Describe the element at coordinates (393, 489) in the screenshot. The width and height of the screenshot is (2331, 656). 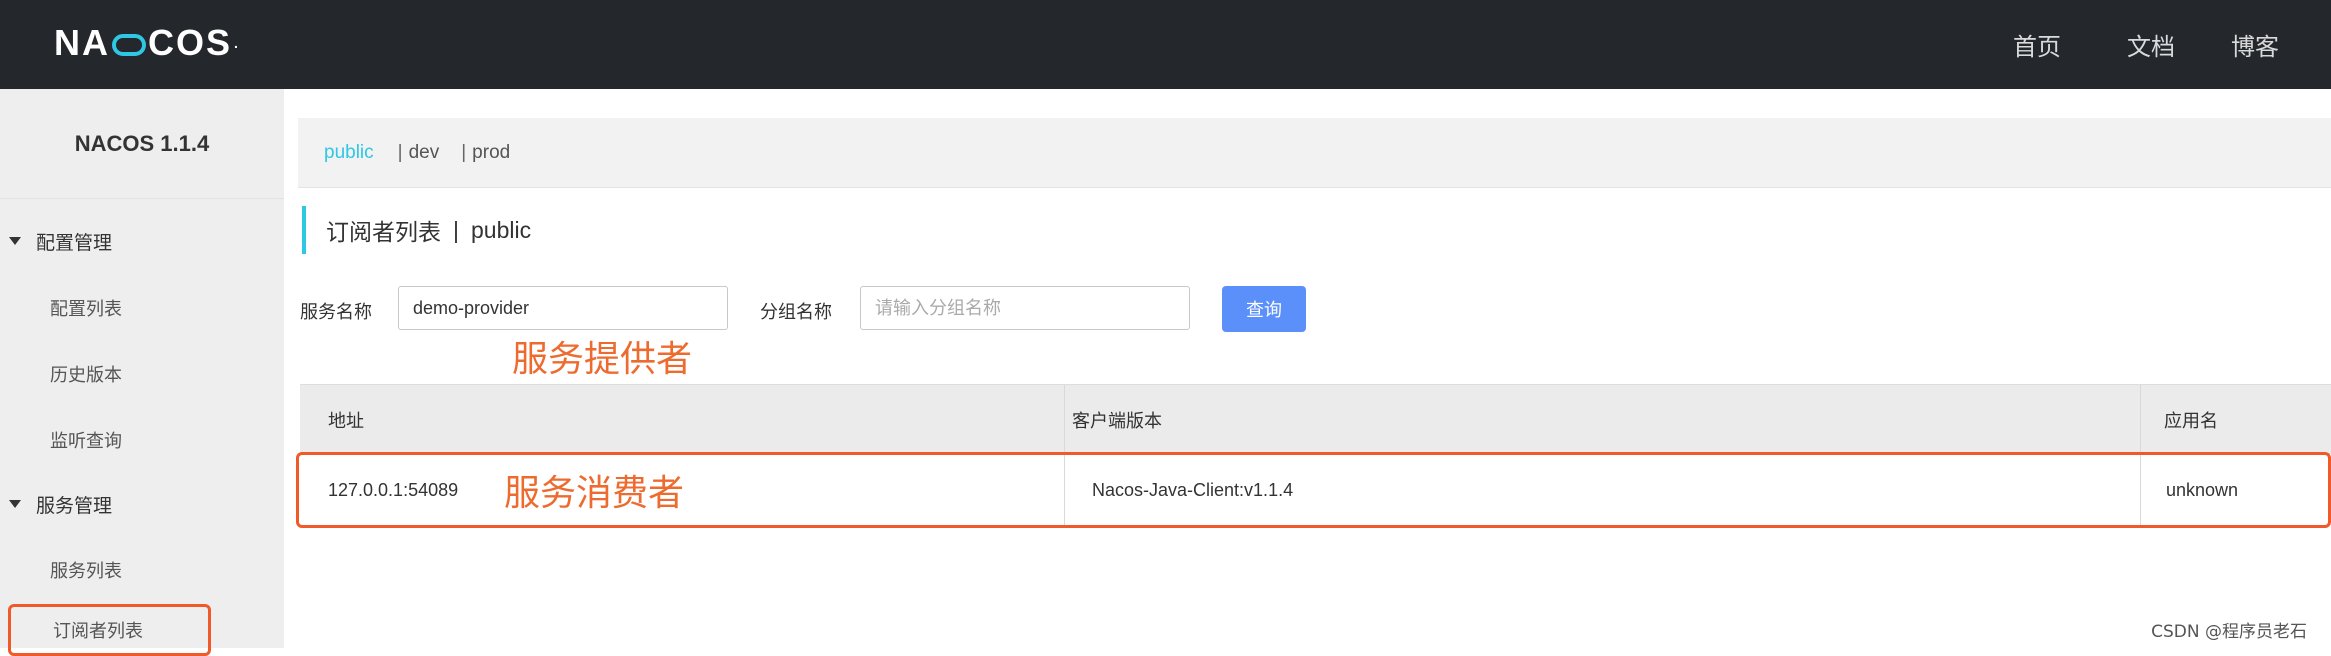
I see `cell-address: 127.0.0.1:54089` at that location.